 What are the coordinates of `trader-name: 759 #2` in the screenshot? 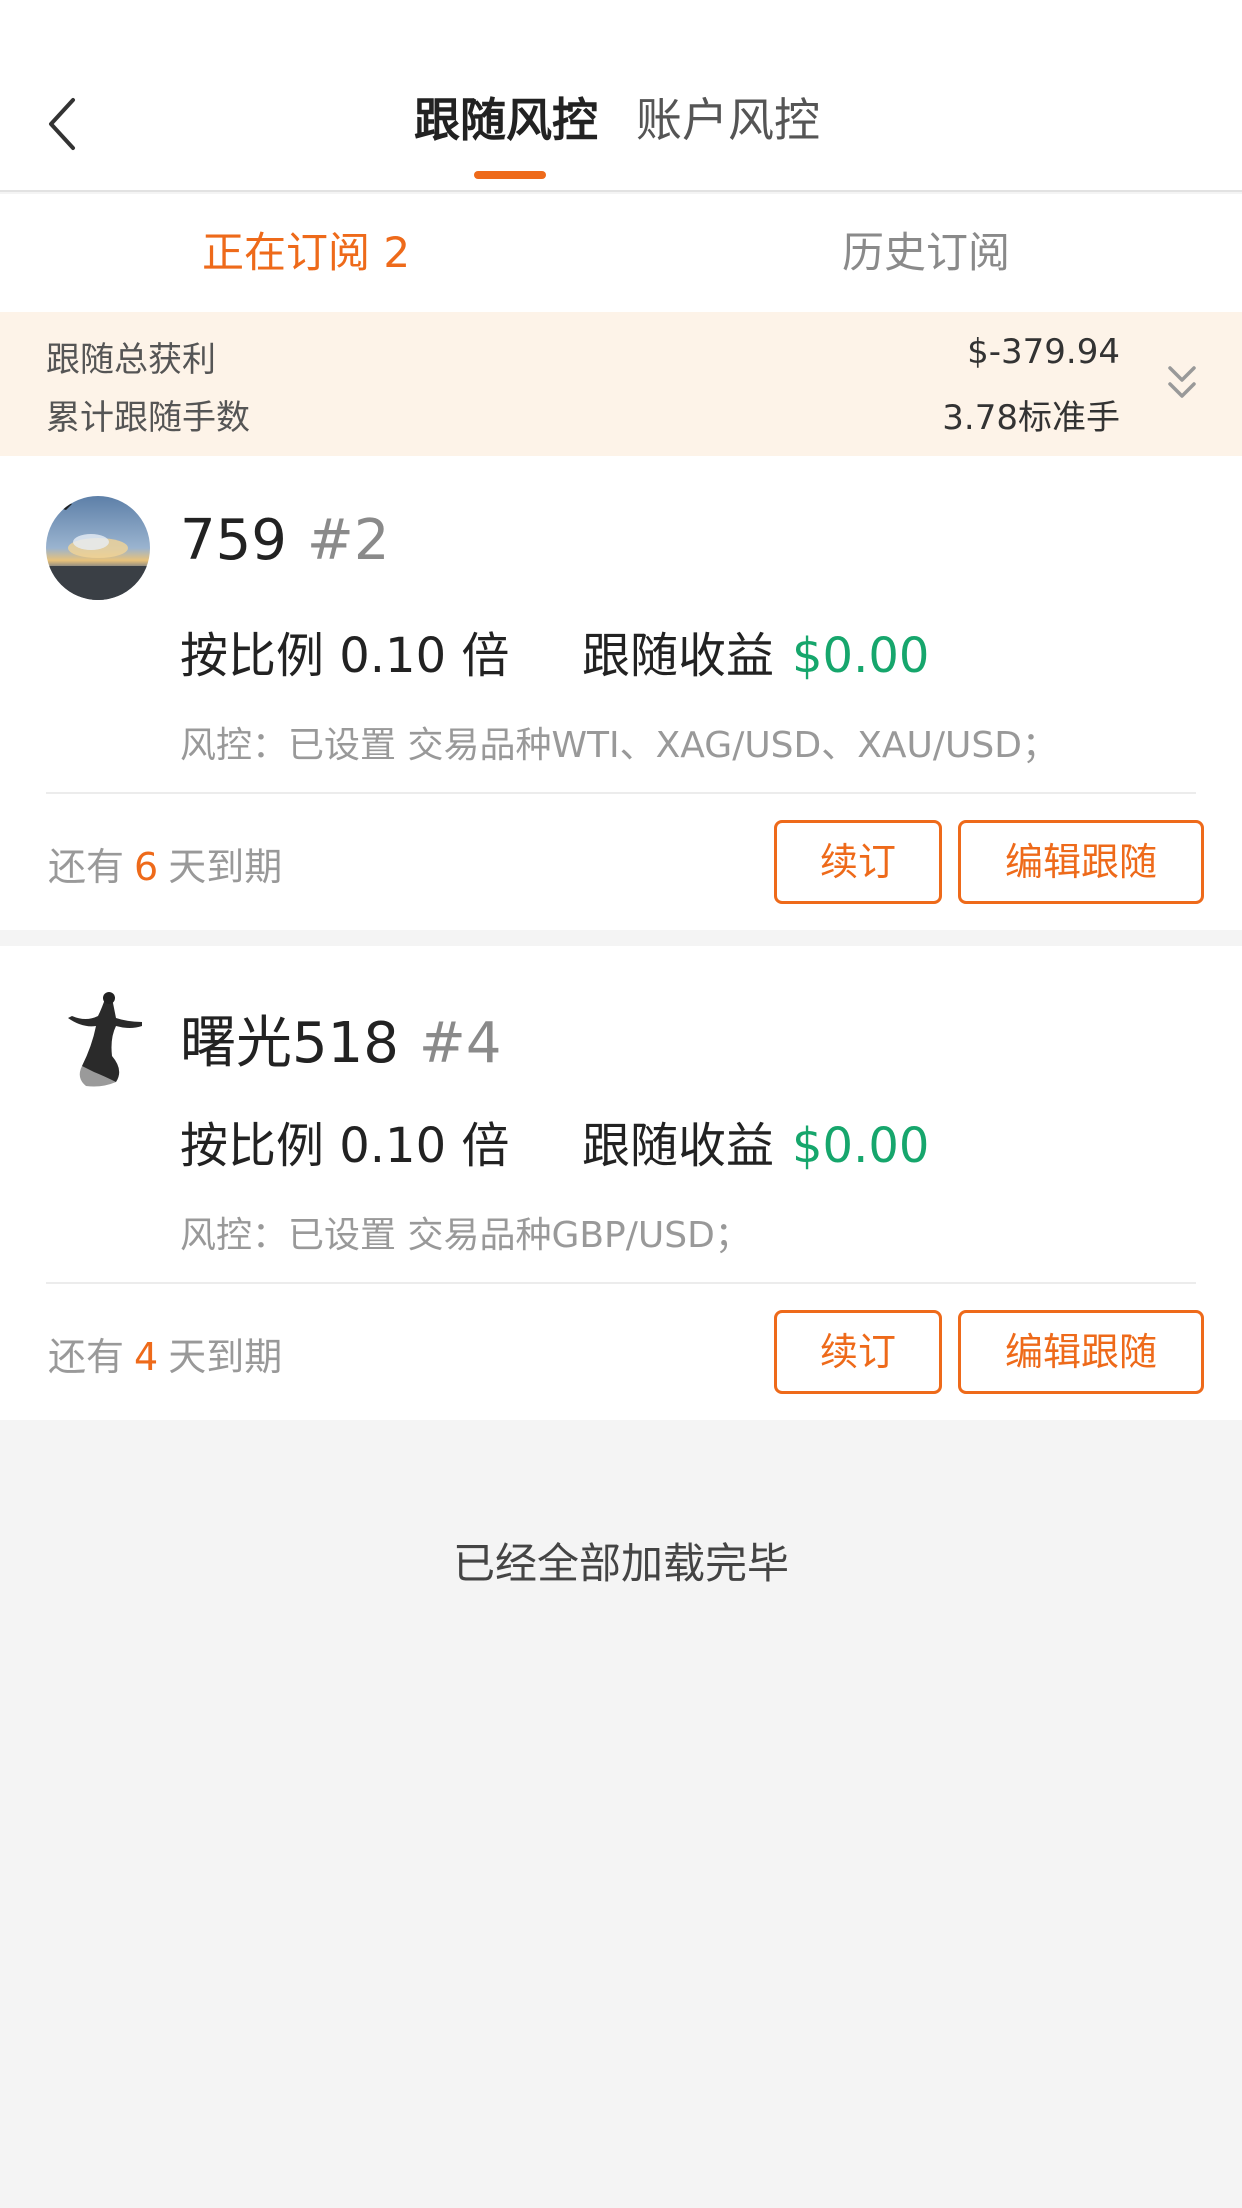 It's located at (284, 540).